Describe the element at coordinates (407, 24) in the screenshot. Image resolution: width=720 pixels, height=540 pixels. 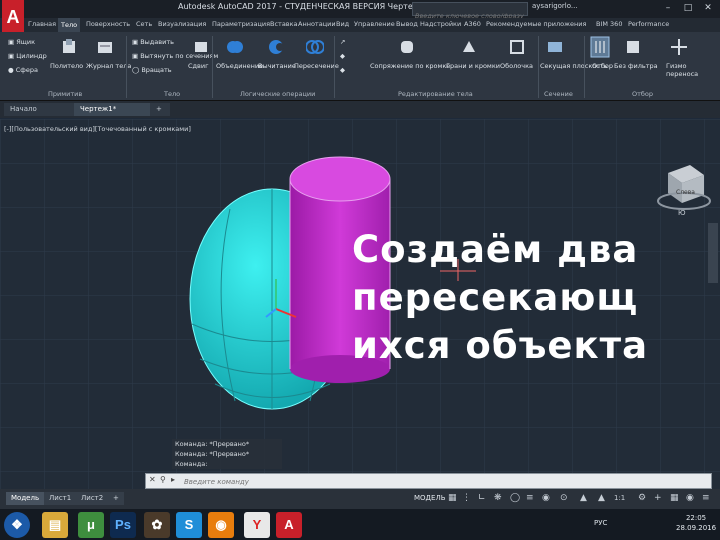
I see `tab-output: Вывод` at that location.